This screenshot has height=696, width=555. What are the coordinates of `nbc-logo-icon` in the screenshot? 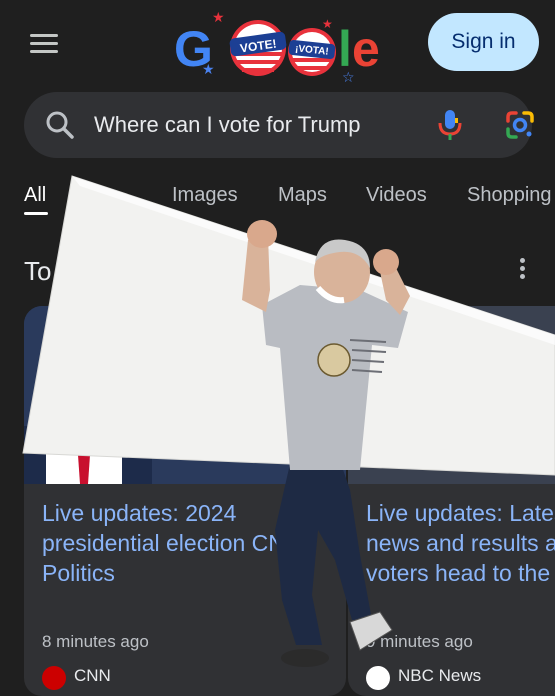 It's located at (378, 678).